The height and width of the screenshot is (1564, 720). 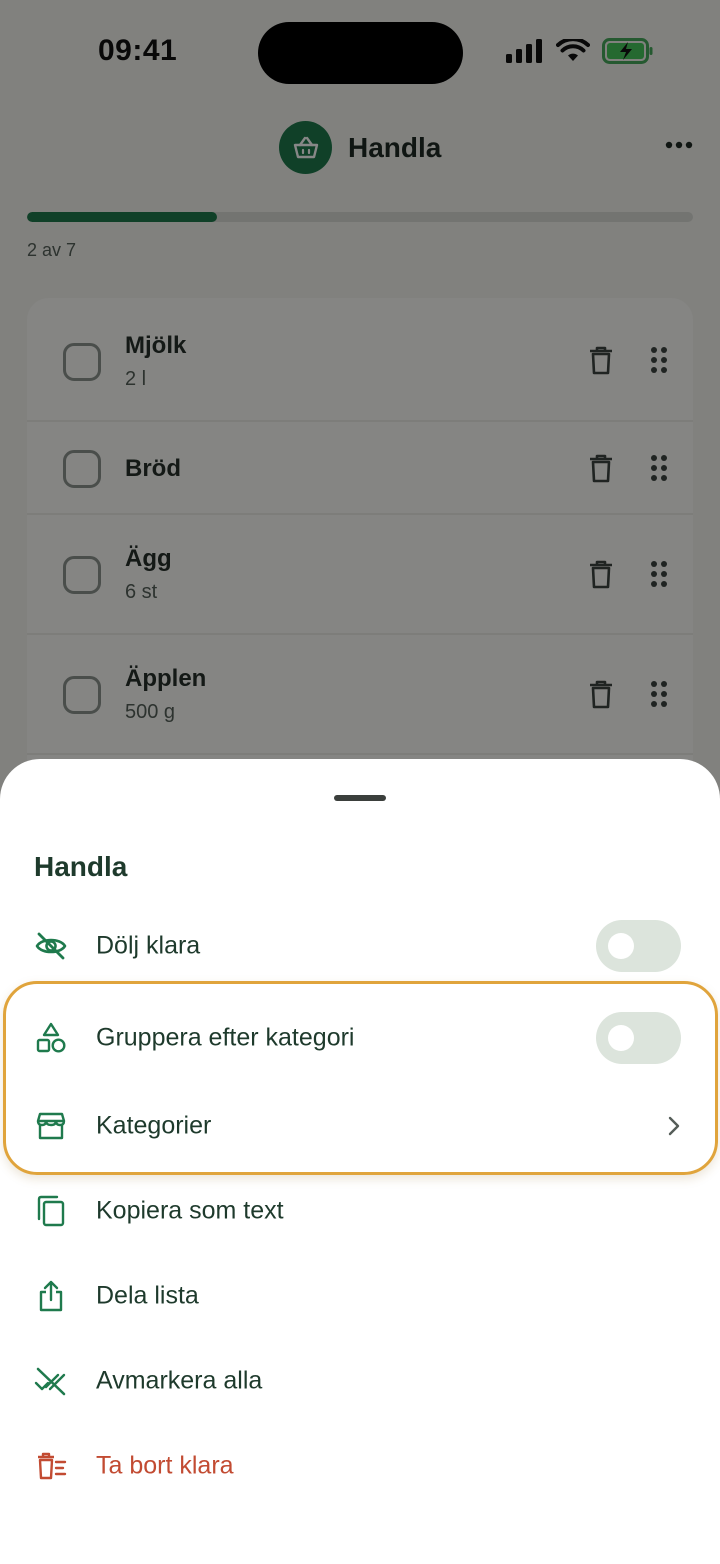 I want to click on option-delete-completed: Ta bort klara, so click(x=360, y=1466).